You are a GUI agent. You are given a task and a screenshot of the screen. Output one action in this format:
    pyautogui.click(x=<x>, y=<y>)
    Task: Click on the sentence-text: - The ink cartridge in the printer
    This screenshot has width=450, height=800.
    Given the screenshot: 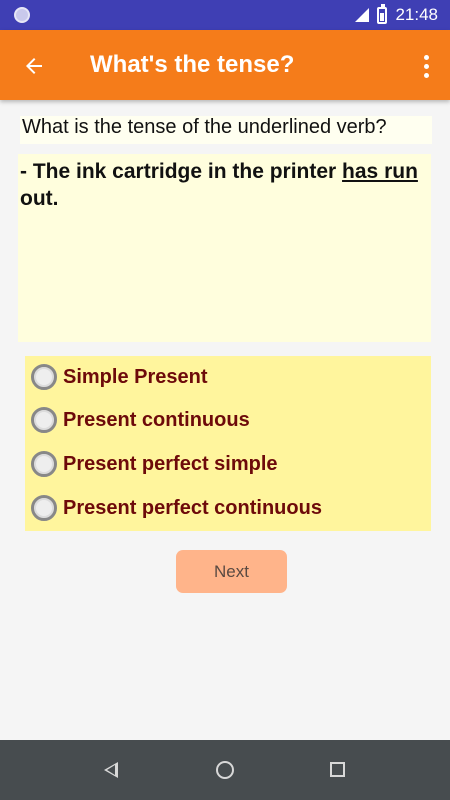 What is the action you would take?
    pyautogui.click(x=181, y=171)
    